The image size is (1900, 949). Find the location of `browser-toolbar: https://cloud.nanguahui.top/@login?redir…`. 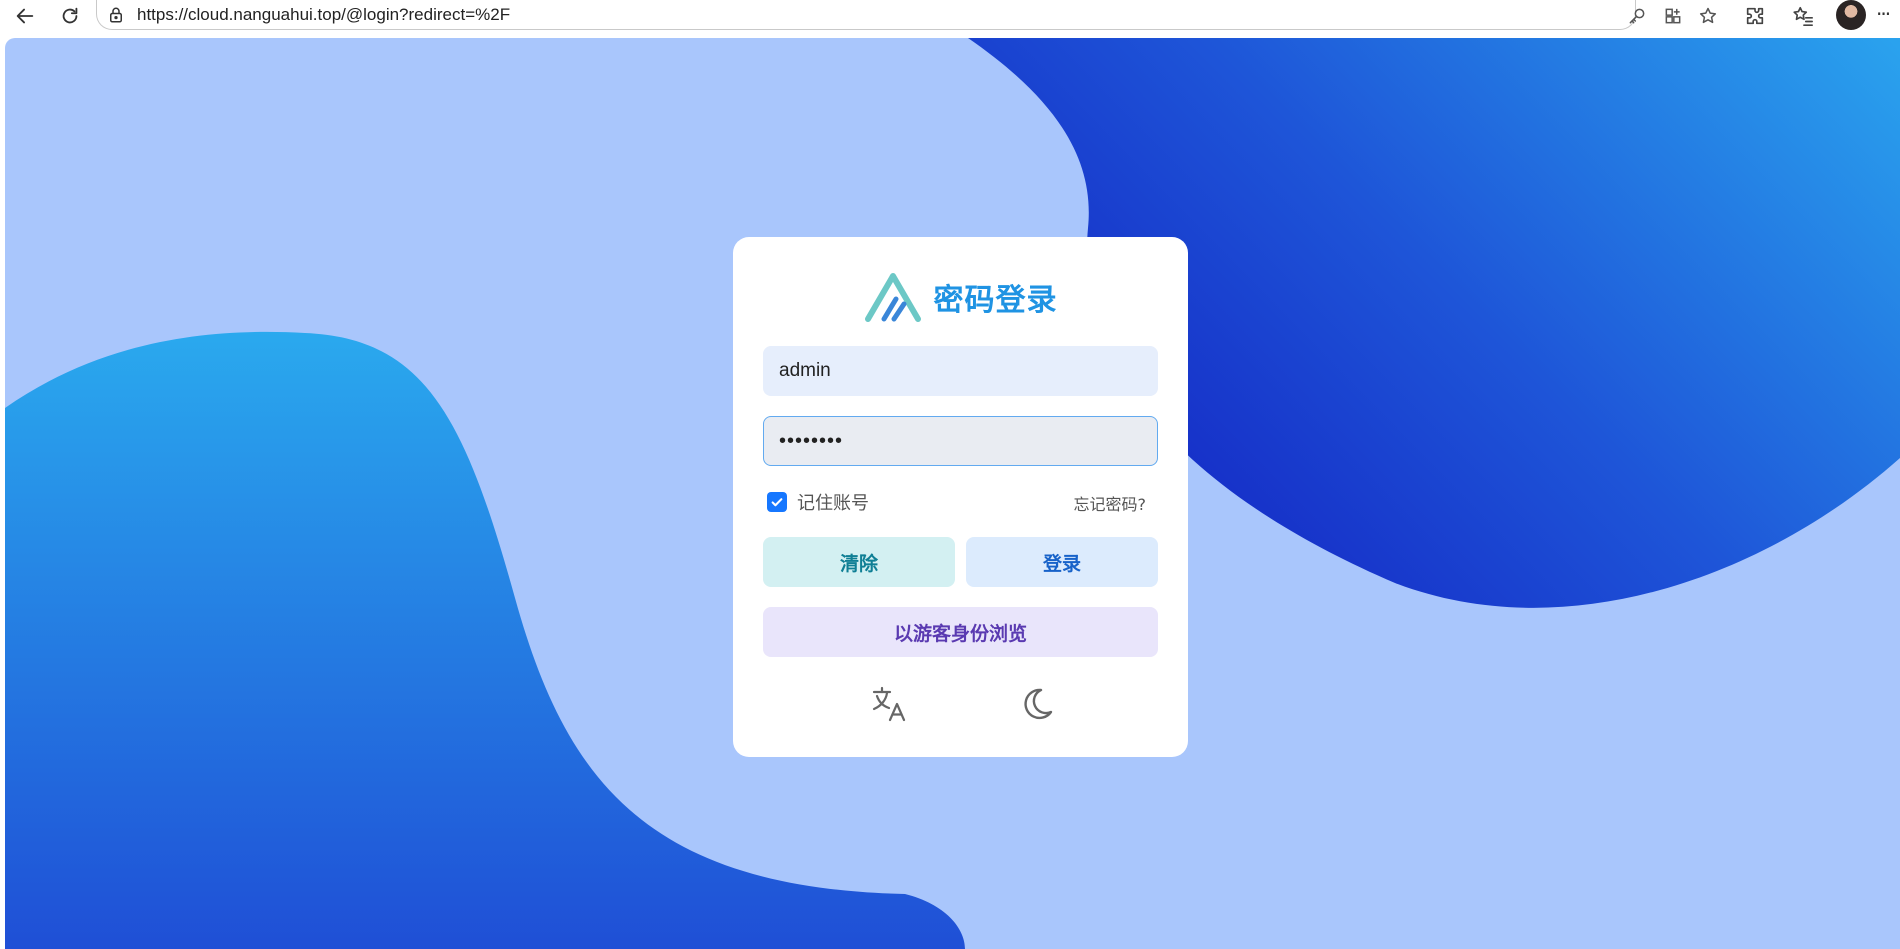

browser-toolbar: https://cloud.nanguahui.top/@login?redir… is located at coordinates (950, 16).